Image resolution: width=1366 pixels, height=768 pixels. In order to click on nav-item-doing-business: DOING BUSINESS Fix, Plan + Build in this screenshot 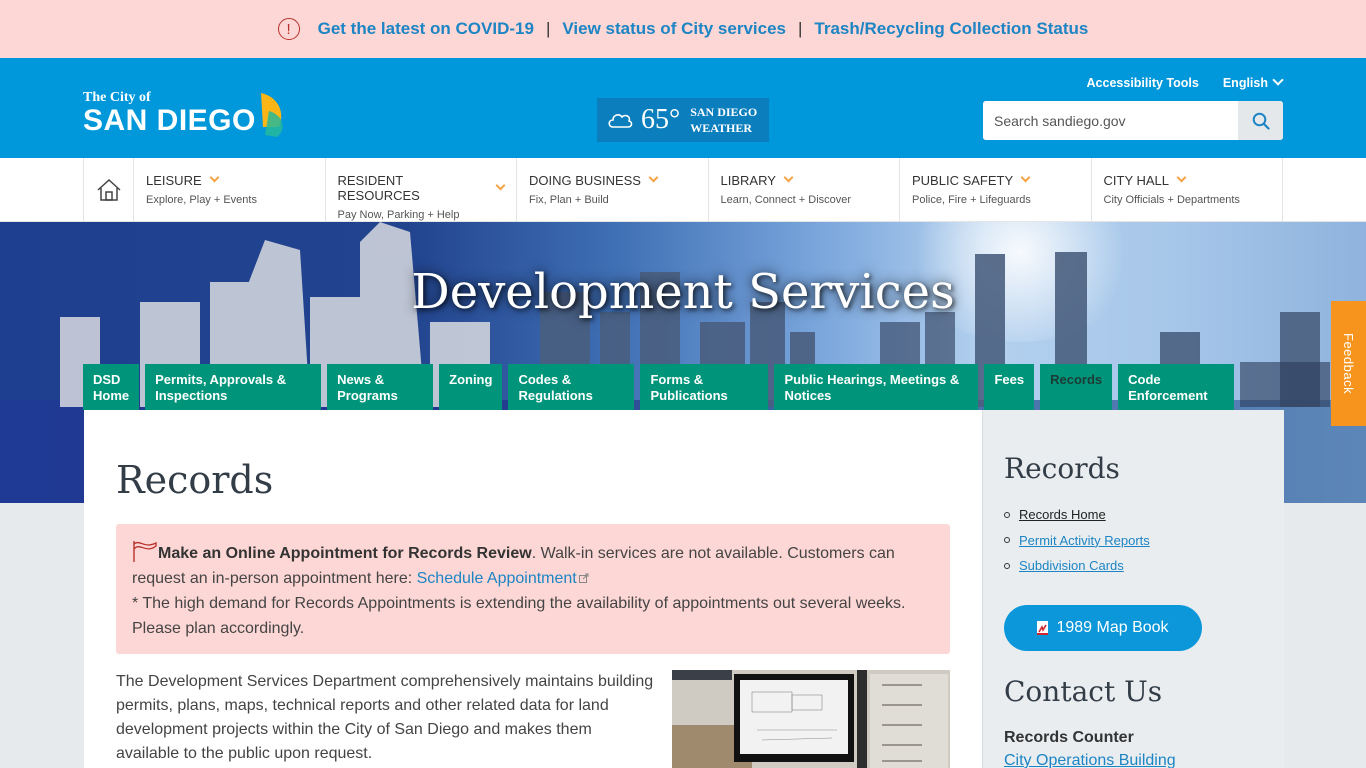, I will do `click(613, 190)`.